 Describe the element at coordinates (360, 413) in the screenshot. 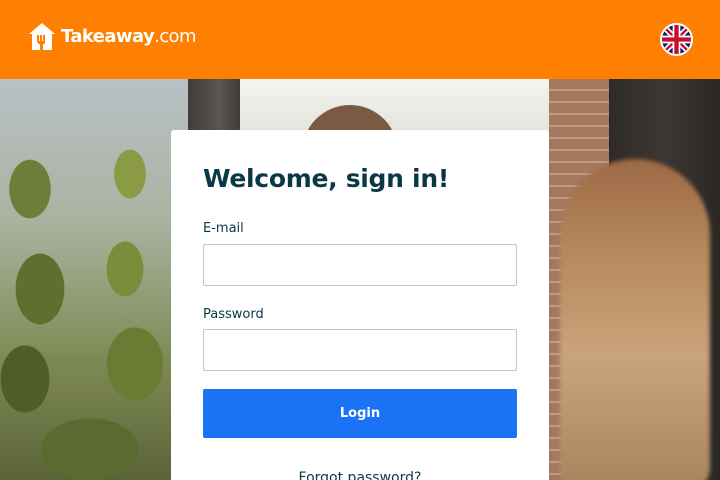

I see `login-button: Login` at that location.